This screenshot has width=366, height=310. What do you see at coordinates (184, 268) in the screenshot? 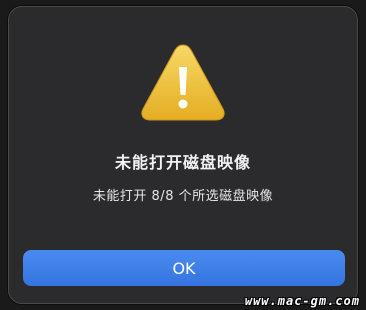
I see `ok-button: OK` at bounding box center [184, 268].